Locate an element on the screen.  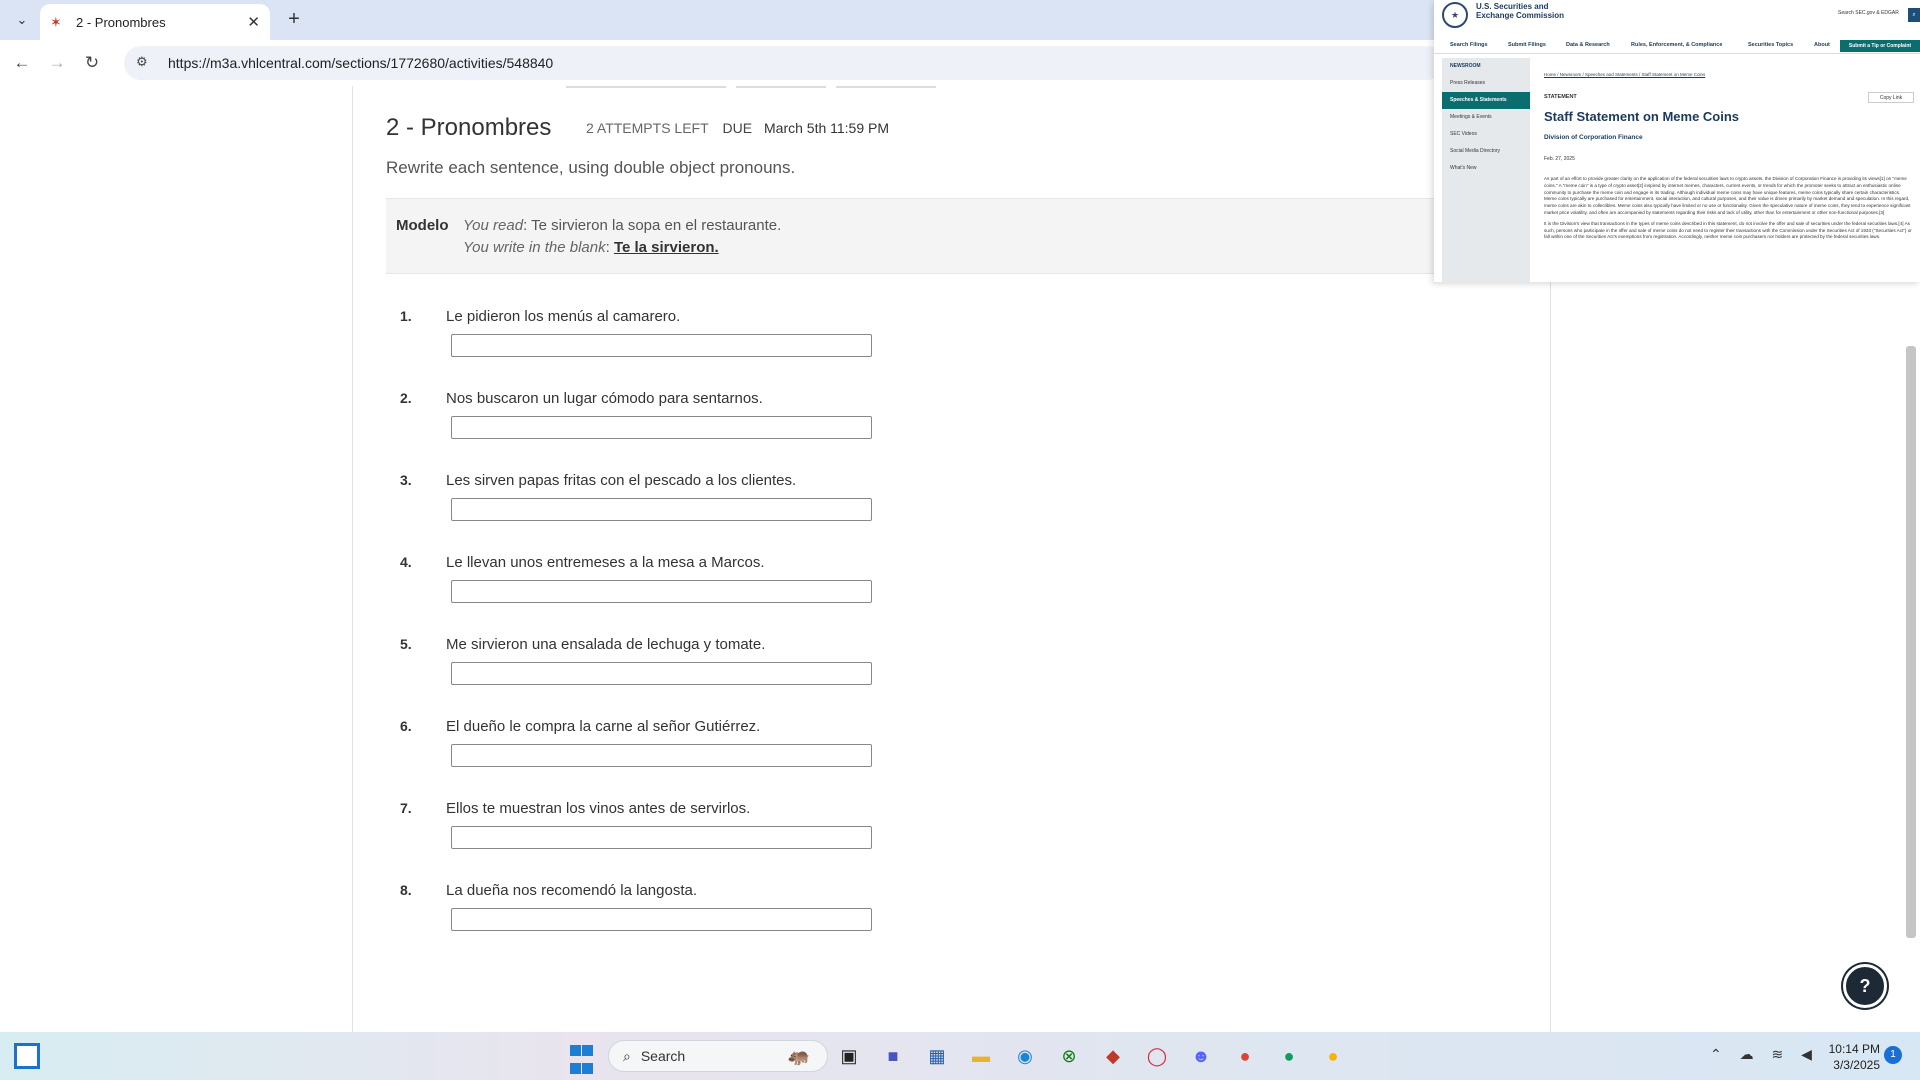
question-number: 6. is located at coordinates (406, 726).